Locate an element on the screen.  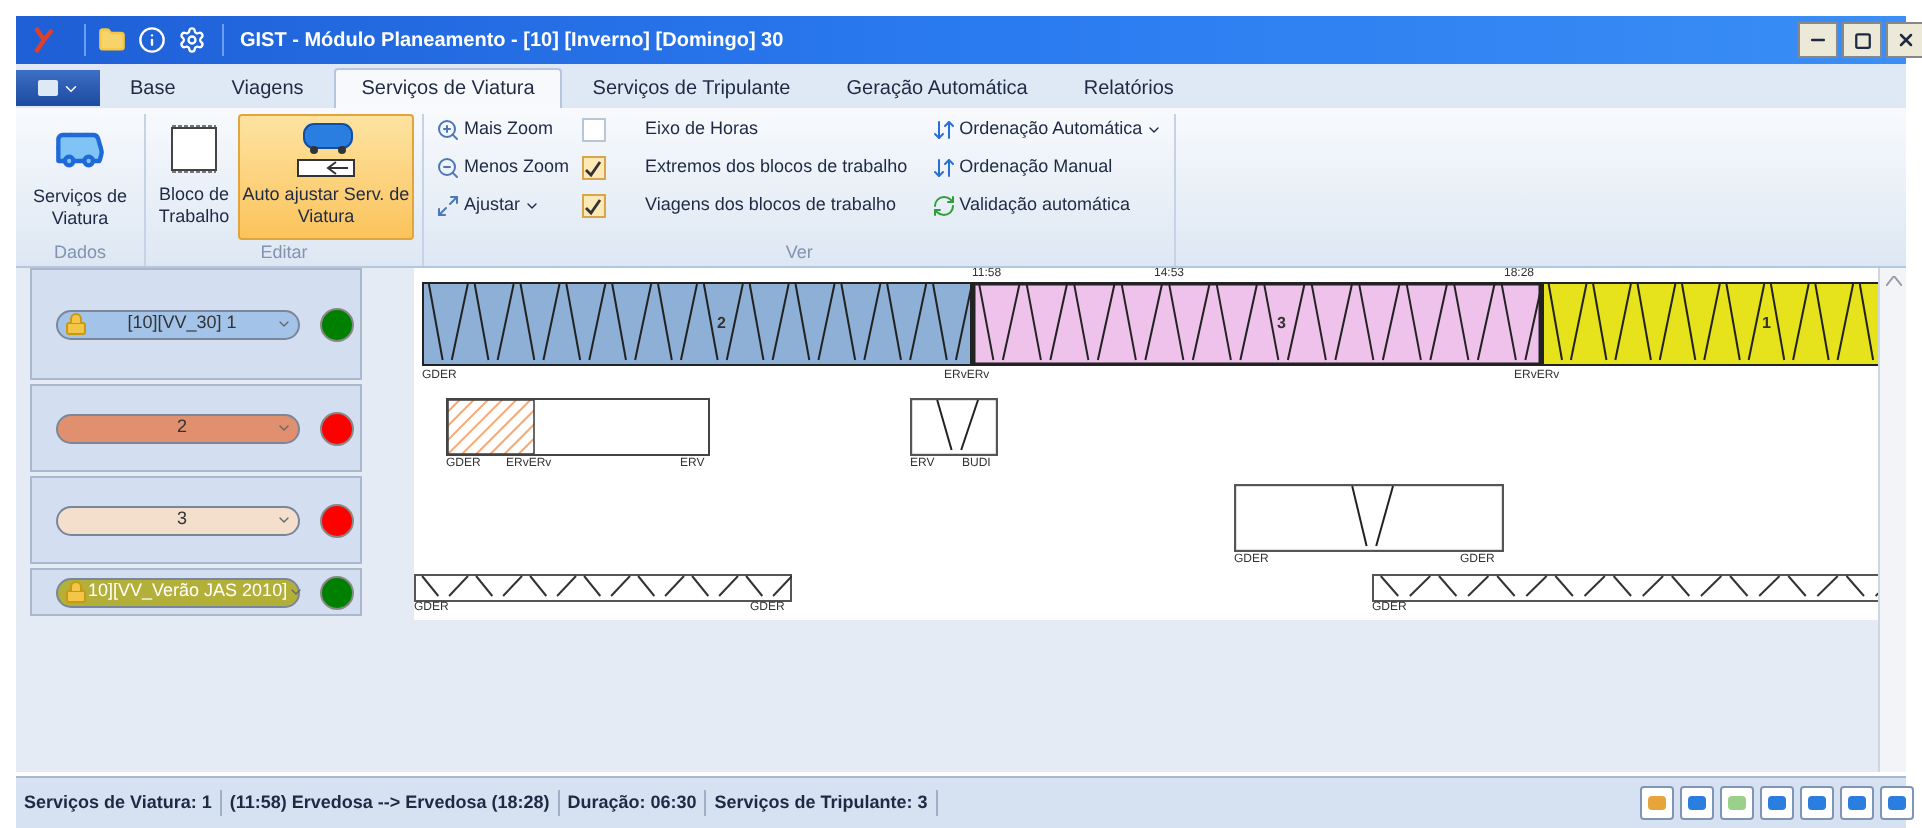
maximize-icon is located at coordinates (1862, 40).